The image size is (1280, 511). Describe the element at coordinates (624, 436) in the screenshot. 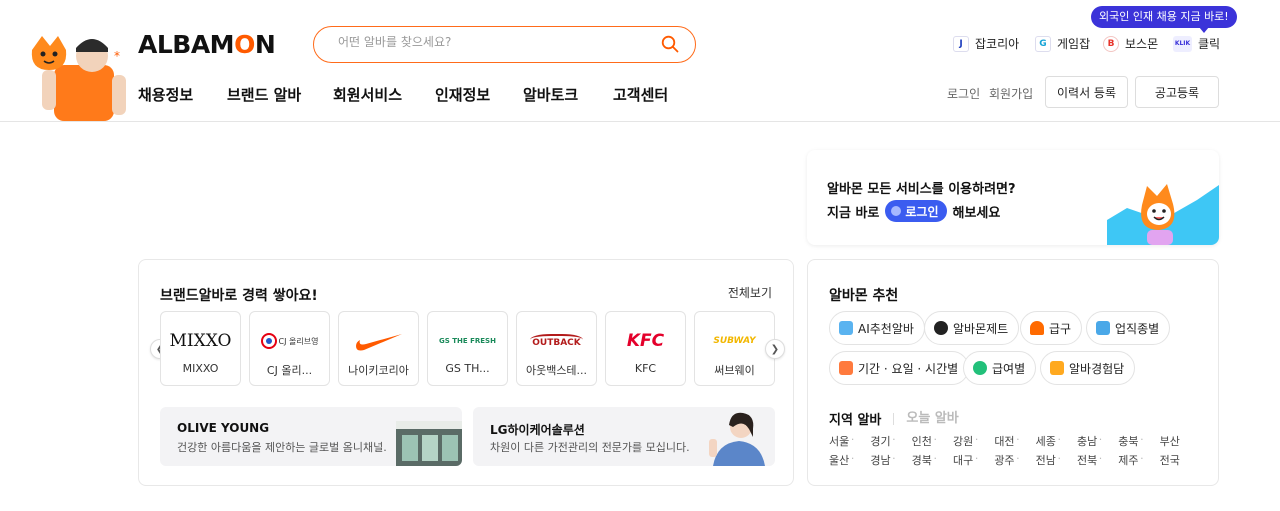

I see `banner-lg-hicare: LG하이케어솔루션 차원이 다른 가전관리의 전문가를 모십니다.` at that location.